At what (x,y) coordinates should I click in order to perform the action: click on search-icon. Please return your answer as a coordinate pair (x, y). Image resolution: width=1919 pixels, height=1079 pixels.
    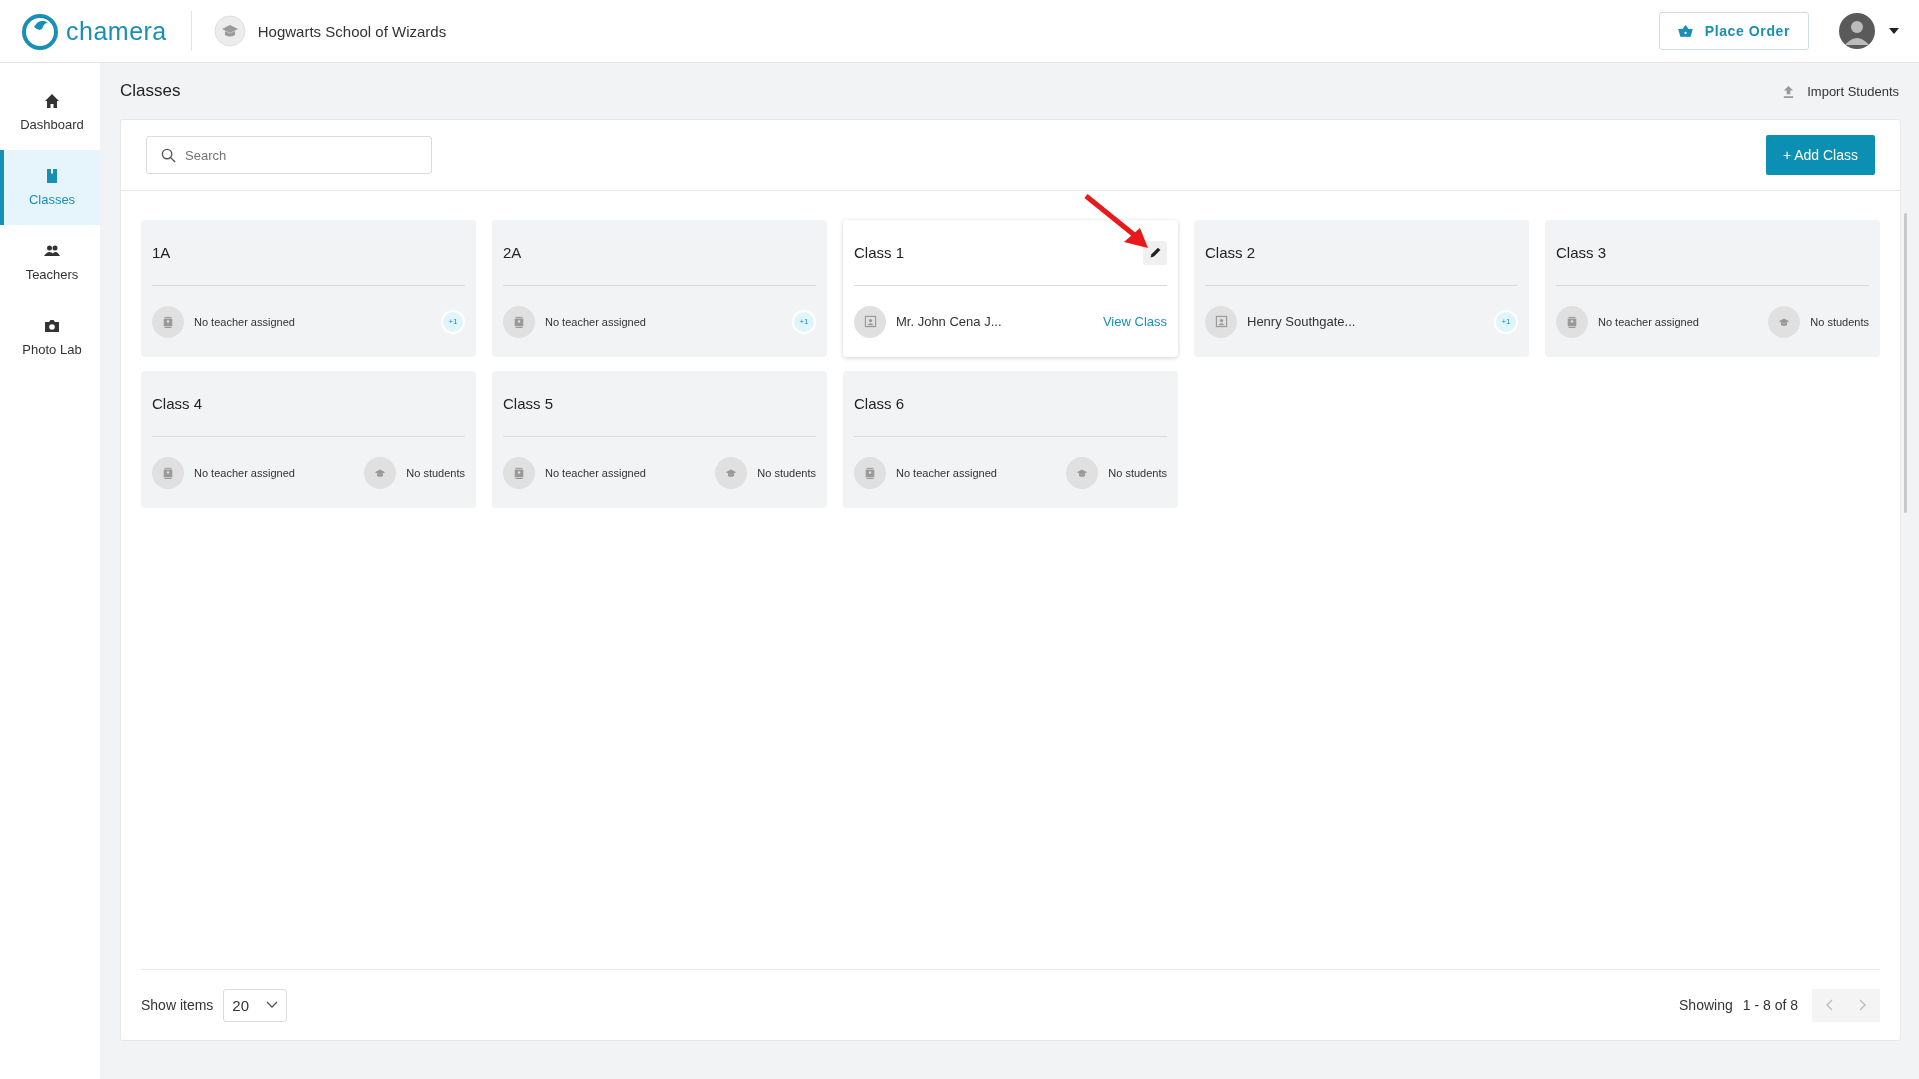
    Looking at the image, I should click on (168, 155).